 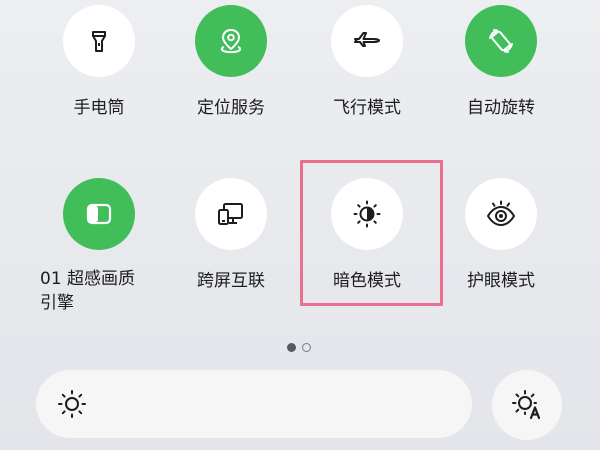 I want to click on tile-location-button, so click(x=231, y=41).